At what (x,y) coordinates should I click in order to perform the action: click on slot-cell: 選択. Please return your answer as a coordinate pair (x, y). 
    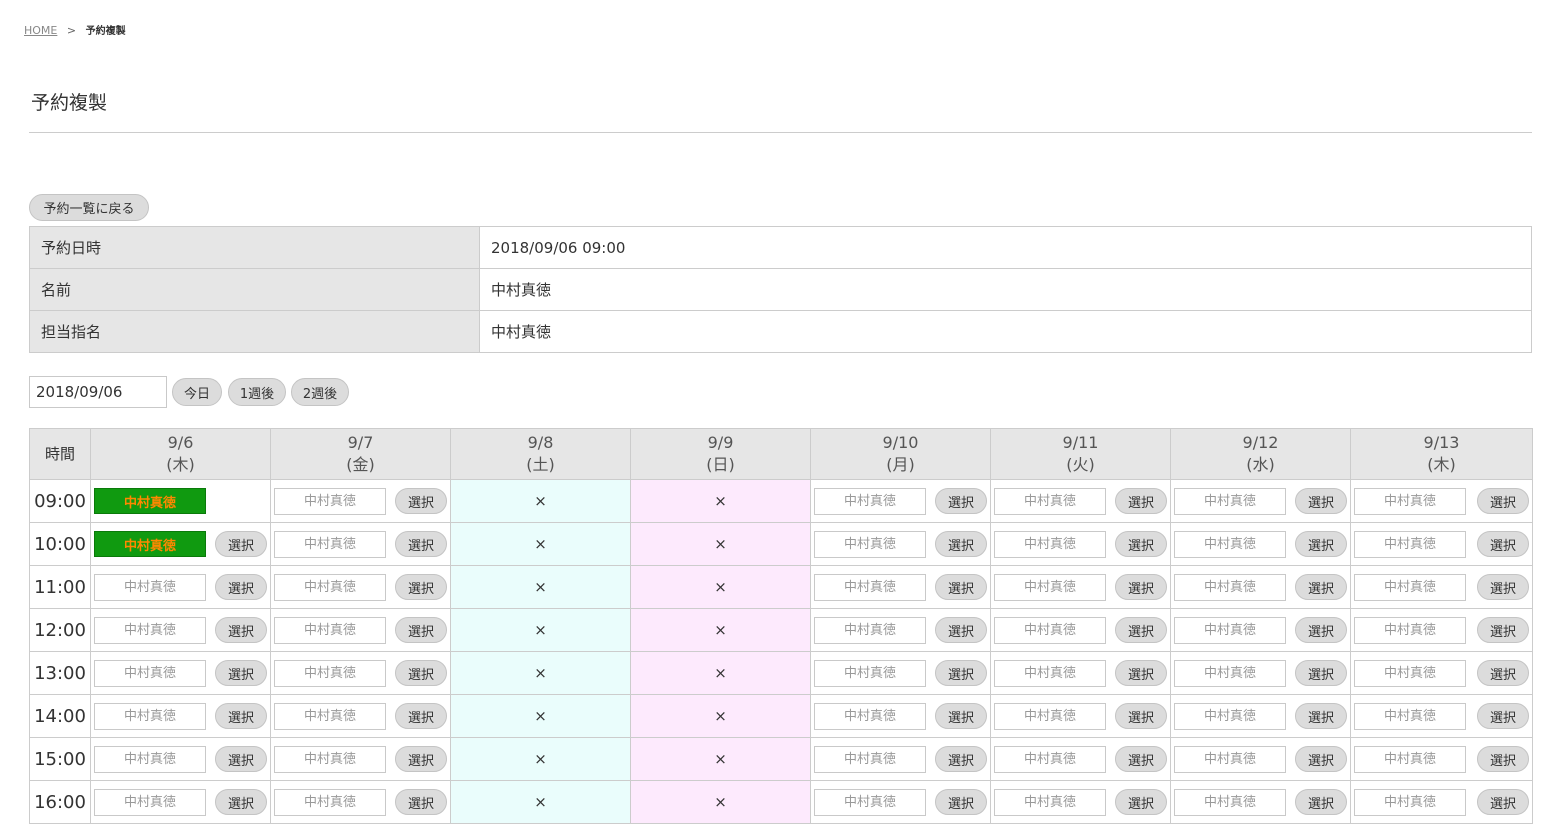
    Looking at the image, I should click on (1260, 802).